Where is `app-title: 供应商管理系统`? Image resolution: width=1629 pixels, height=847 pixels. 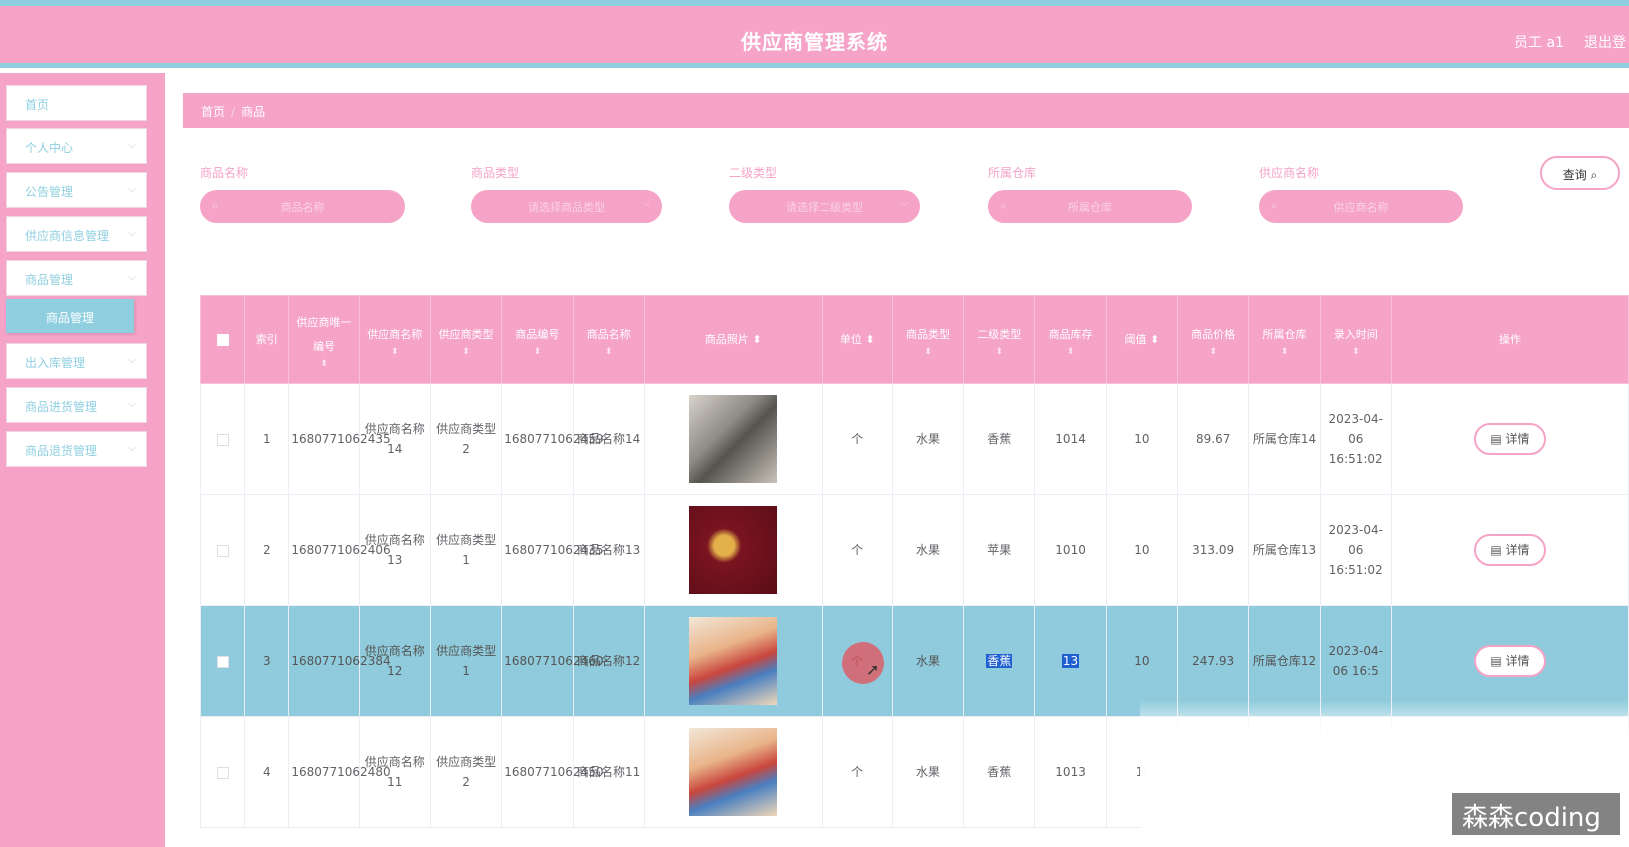 app-title: 供应商管理系统 is located at coordinates (814, 42).